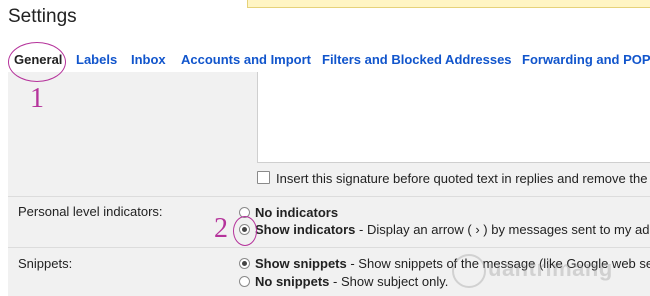 This screenshot has width=650, height=296. I want to click on annotation-number-2: 2, so click(221, 228).